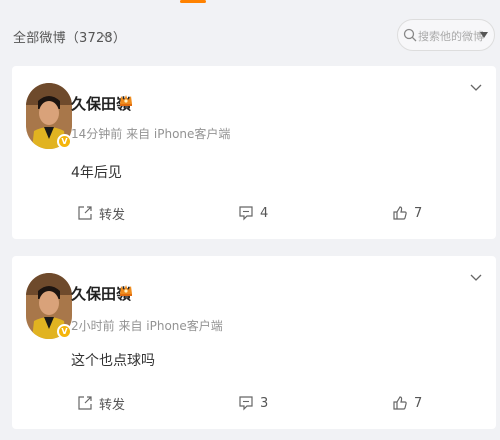  What do you see at coordinates (410, 35) in the screenshot?
I see `search-icon` at bounding box center [410, 35].